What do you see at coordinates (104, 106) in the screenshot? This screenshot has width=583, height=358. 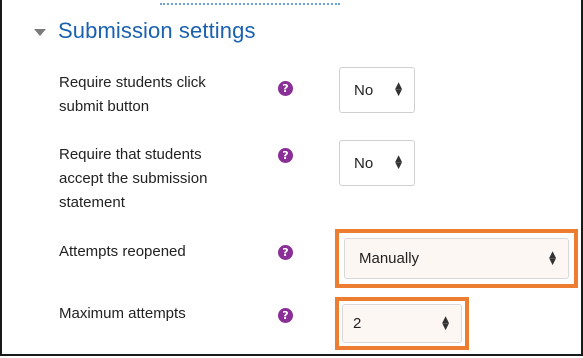 I see `label-line: submit button` at bounding box center [104, 106].